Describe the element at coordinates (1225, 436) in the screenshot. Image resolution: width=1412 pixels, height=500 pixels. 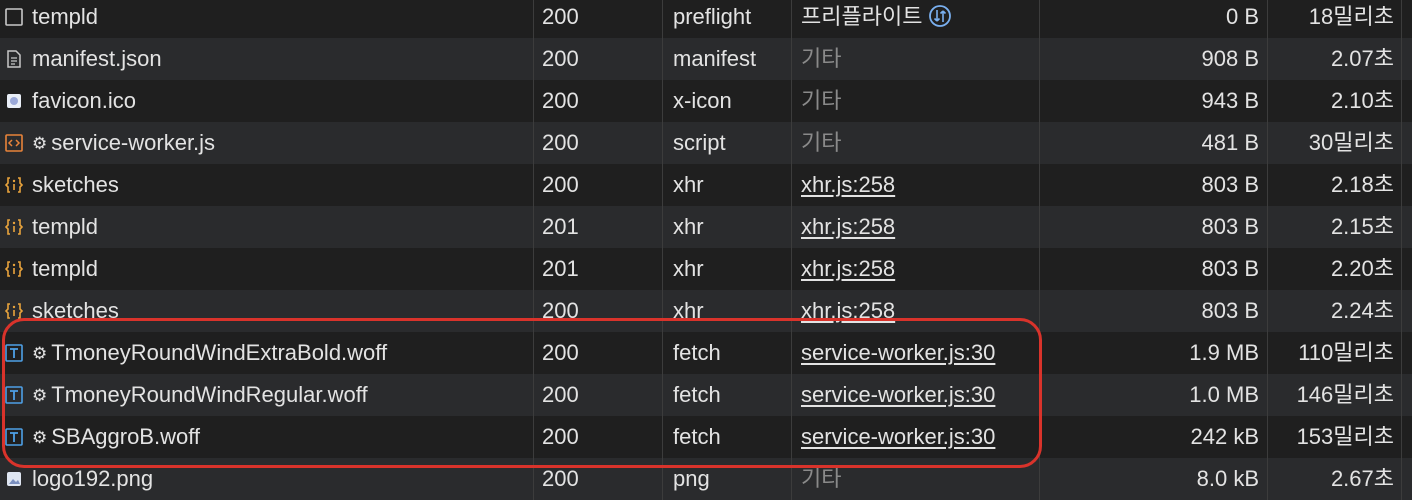
I see `request-size: 242 kB` at that location.